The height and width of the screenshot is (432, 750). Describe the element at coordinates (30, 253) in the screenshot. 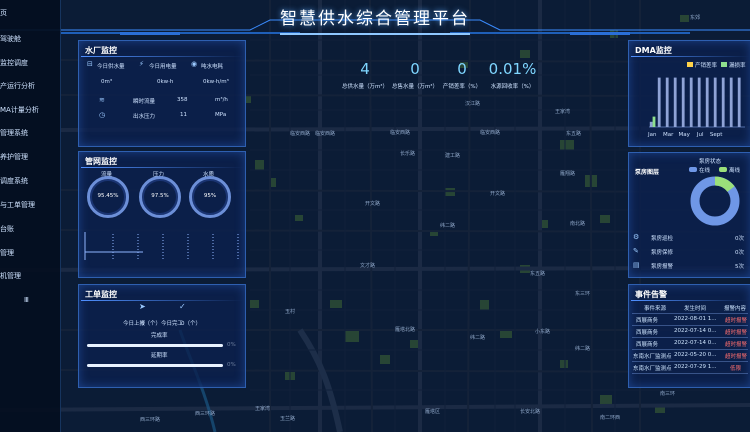

I see `sidebar-item-manage: 管理` at that location.